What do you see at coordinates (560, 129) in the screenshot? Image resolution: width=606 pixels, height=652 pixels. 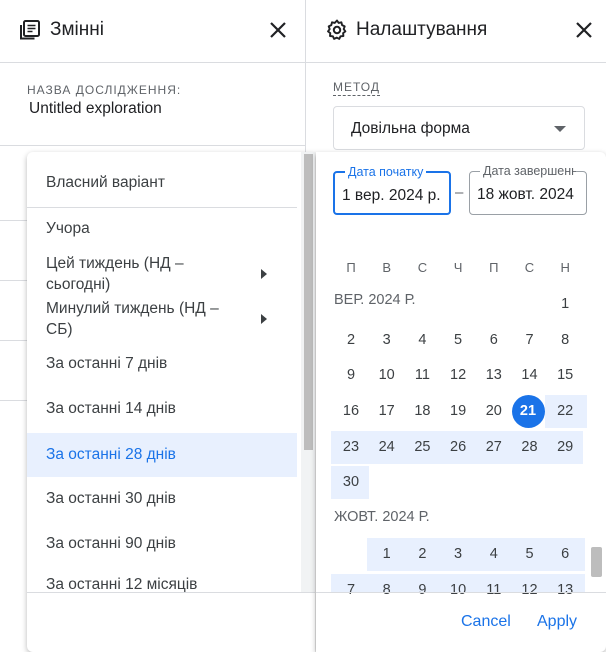 I see `chevron-down-icon` at bounding box center [560, 129].